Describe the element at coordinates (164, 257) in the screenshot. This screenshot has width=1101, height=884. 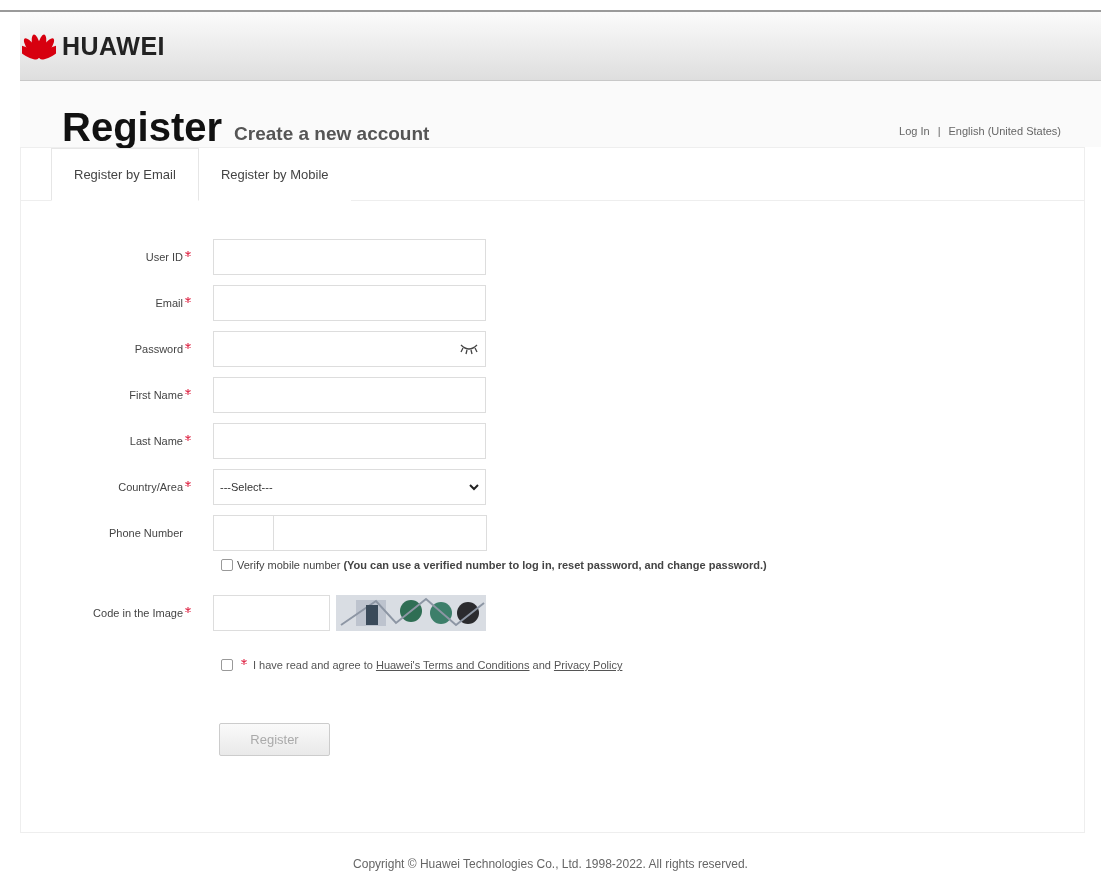
I see `field-label: User ID` at that location.